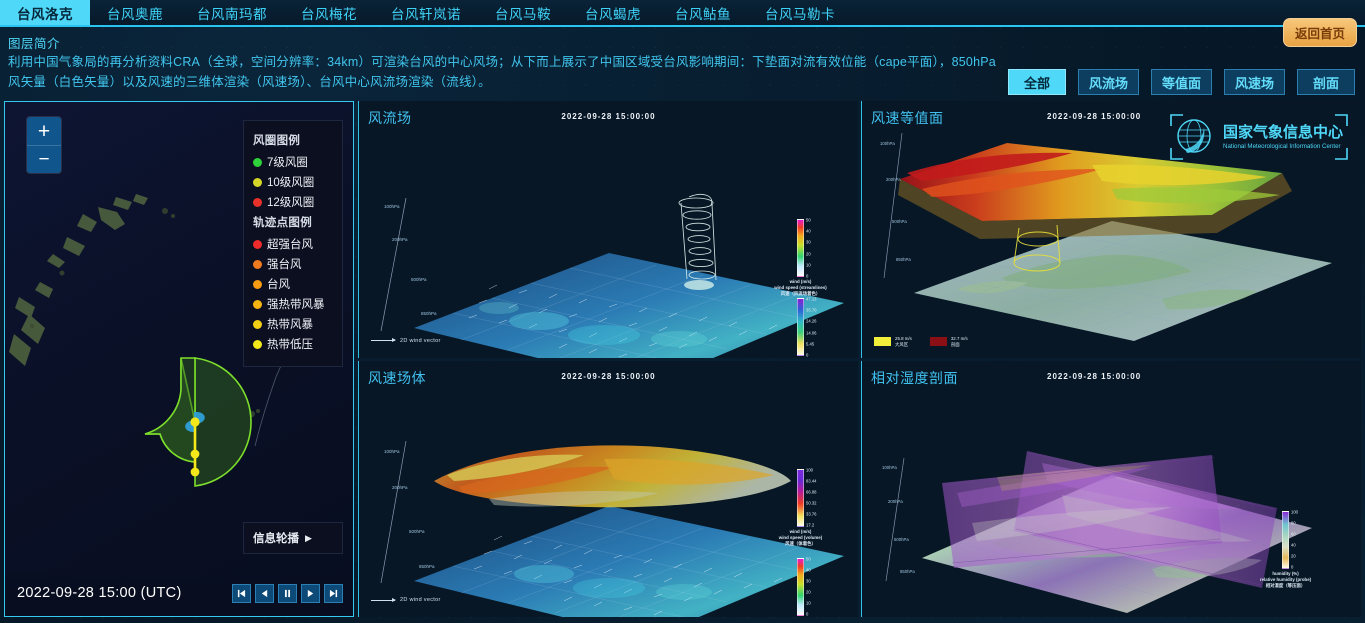  I want to click on play-button, so click(310, 593).